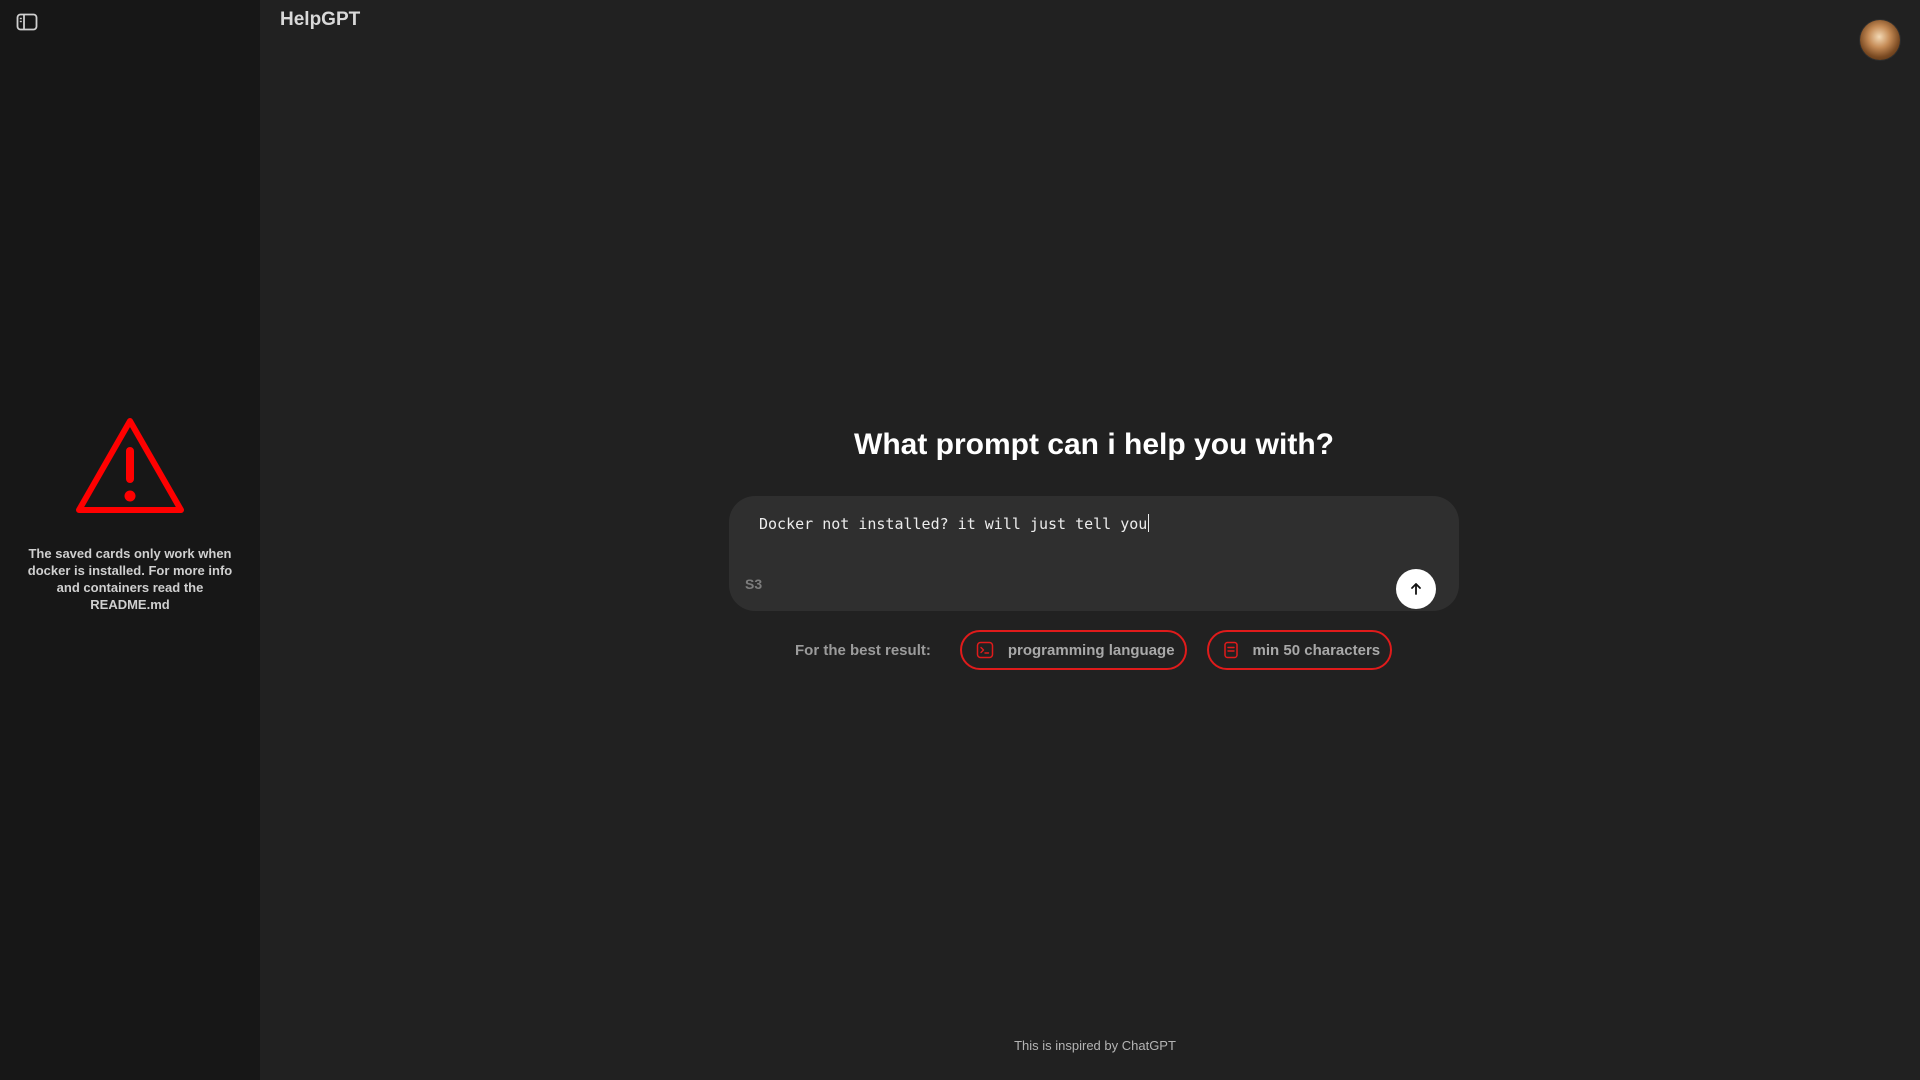  I want to click on hint-chip-label: min 50 characters, so click(1316, 650).